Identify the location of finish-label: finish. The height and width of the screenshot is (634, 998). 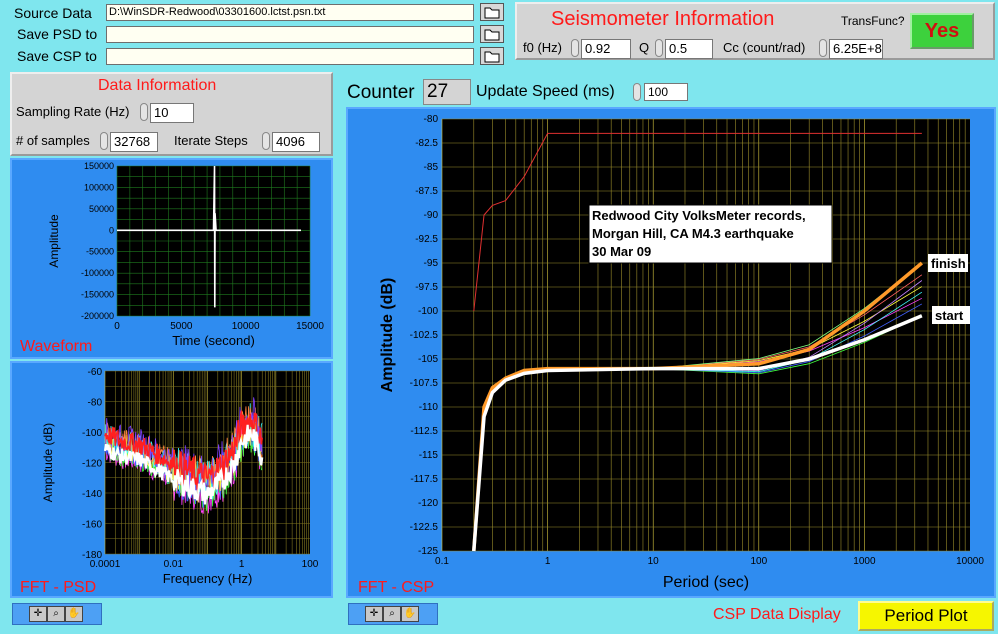
(948, 263).